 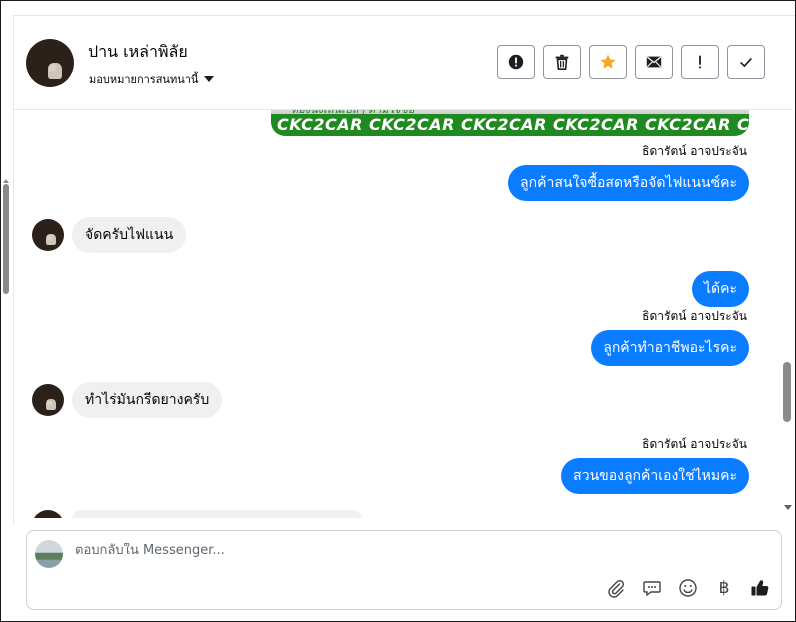 I want to click on payment-button: ฿, so click(x=724, y=588).